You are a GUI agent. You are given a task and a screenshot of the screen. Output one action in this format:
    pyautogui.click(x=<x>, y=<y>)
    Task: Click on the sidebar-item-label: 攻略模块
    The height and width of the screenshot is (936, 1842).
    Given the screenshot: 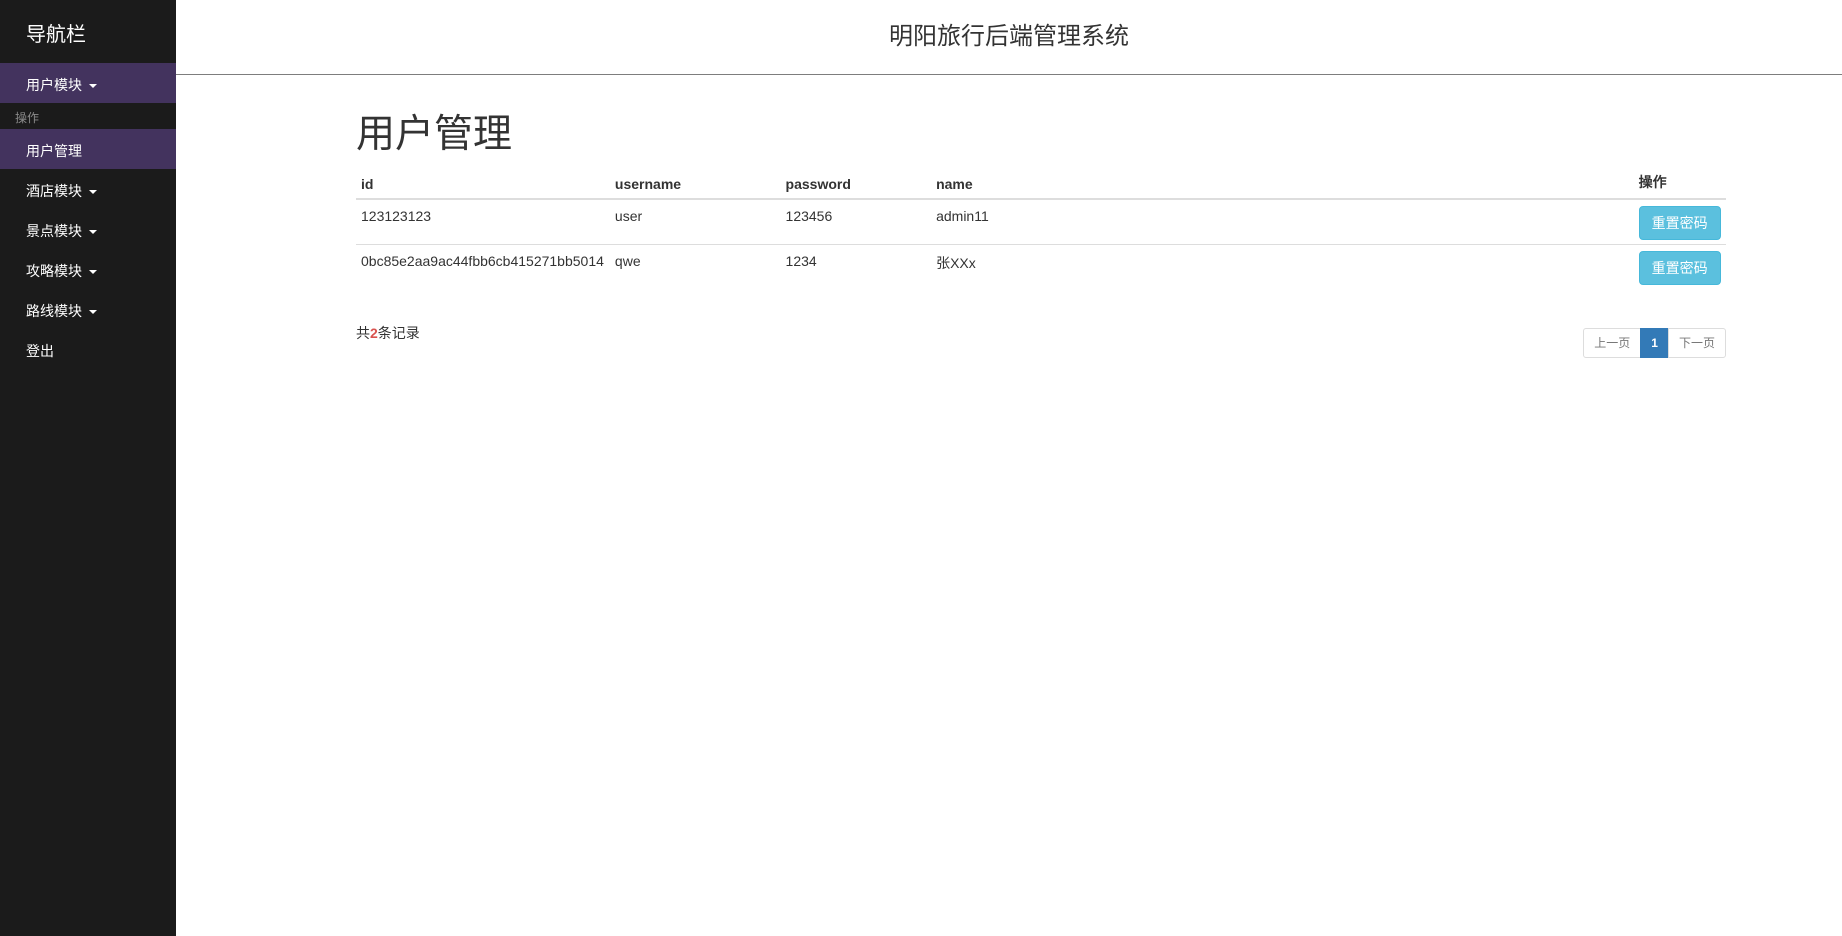 What is the action you would take?
    pyautogui.click(x=54, y=271)
    